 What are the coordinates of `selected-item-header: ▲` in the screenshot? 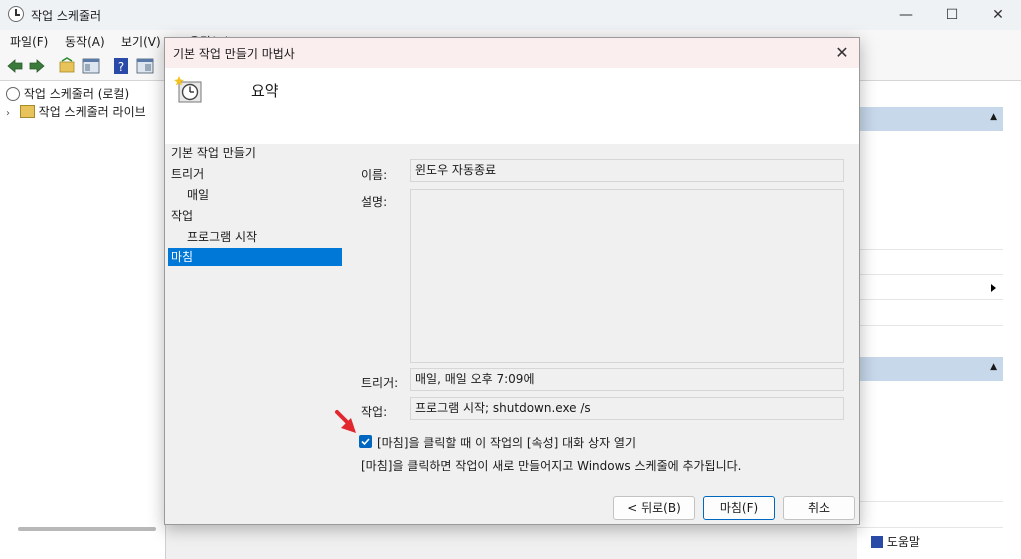 It's located at (930, 369).